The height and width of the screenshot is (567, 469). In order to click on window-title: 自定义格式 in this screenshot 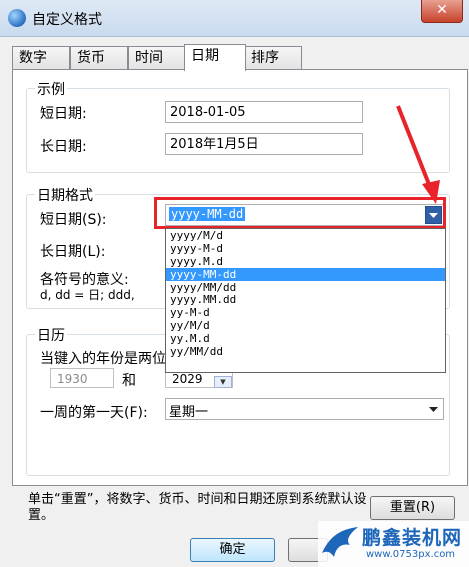, I will do `click(67, 20)`.